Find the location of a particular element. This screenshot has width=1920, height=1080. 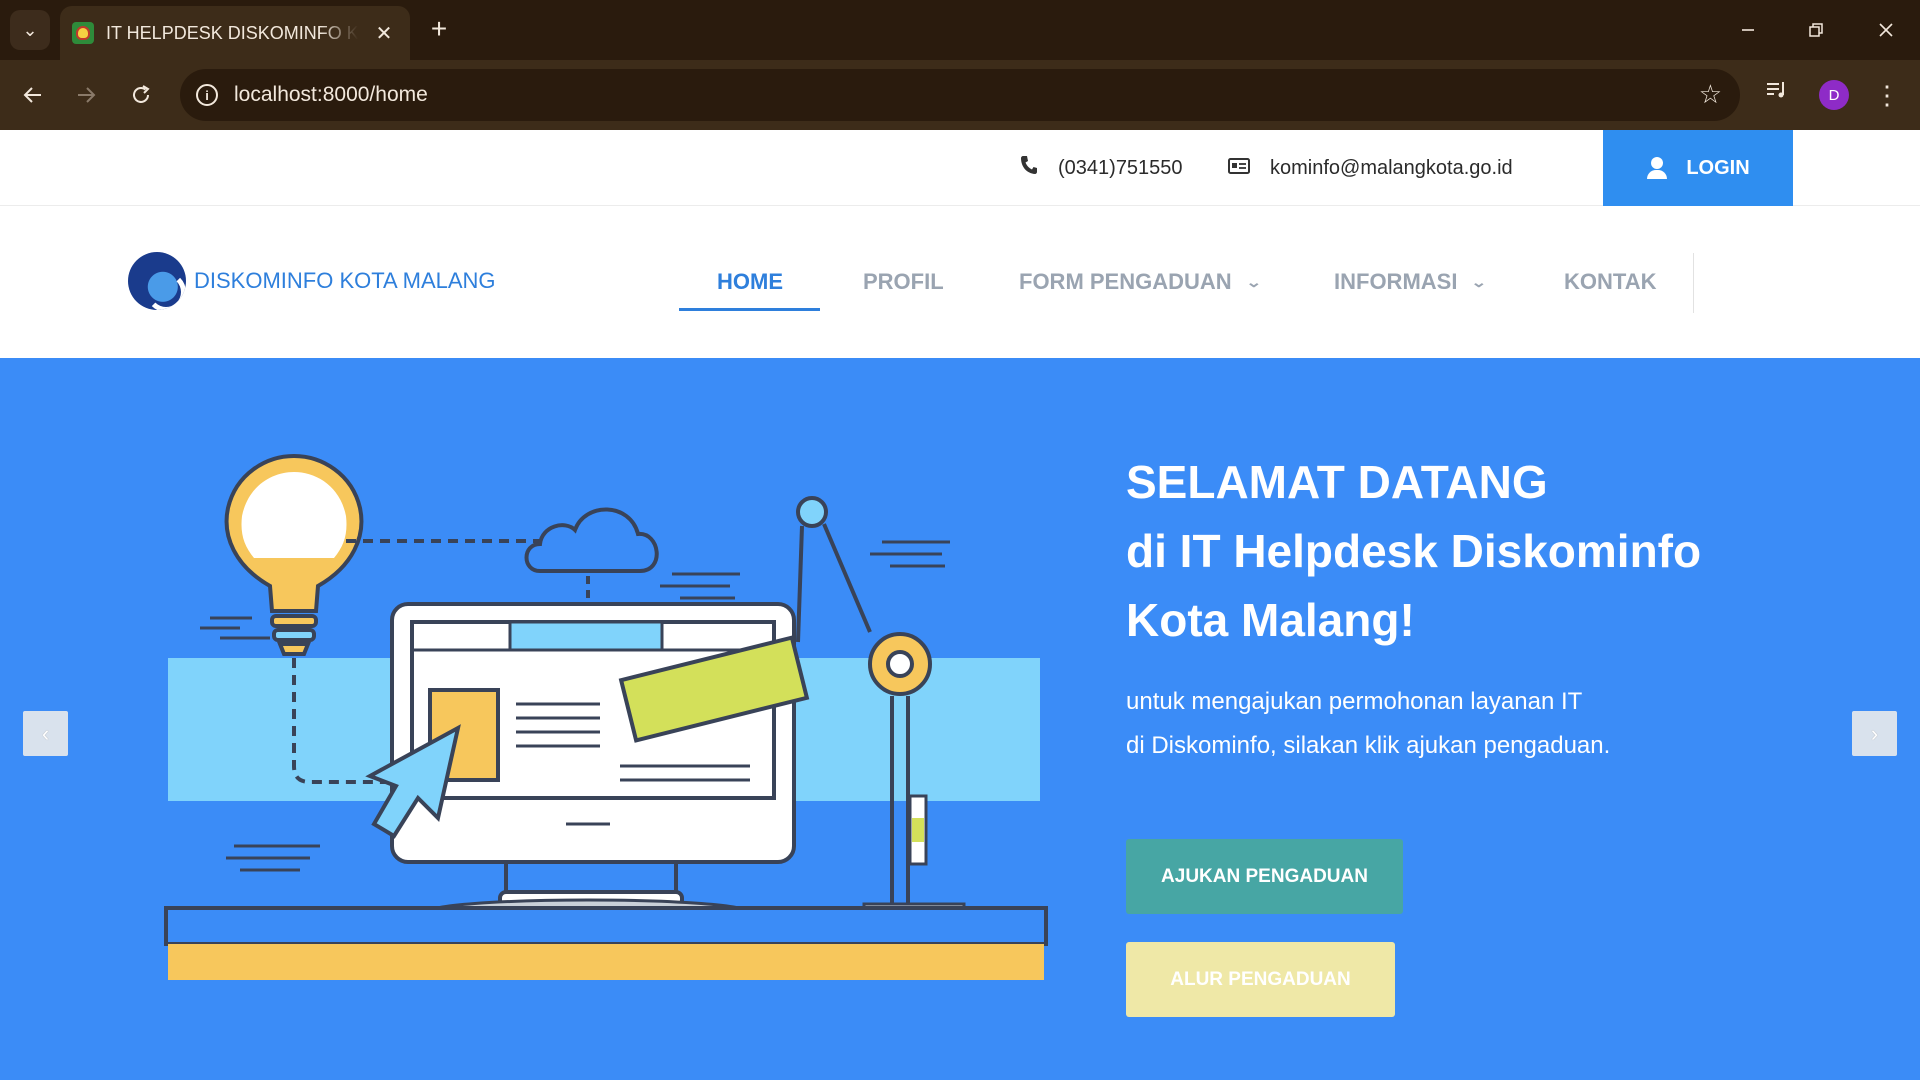

id-card-icon is located at coordinates (1239, 168).